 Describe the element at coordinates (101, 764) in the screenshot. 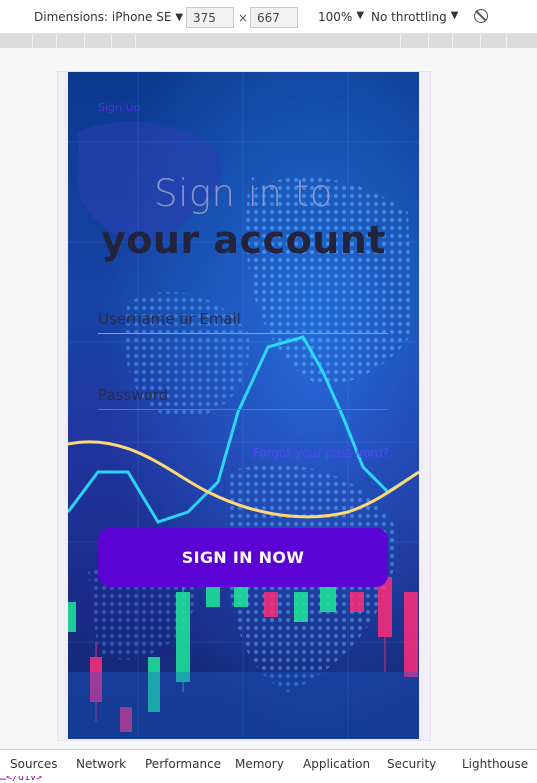

I see `tab-network: Network` at that location.